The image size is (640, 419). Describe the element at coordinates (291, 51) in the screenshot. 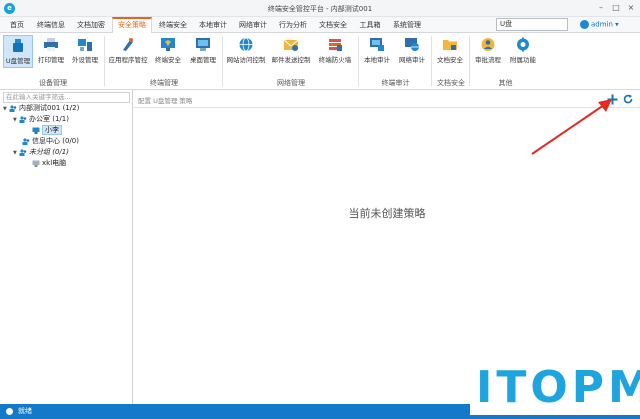

I see `email-send-control-button: 邮件发送控制` at that location.